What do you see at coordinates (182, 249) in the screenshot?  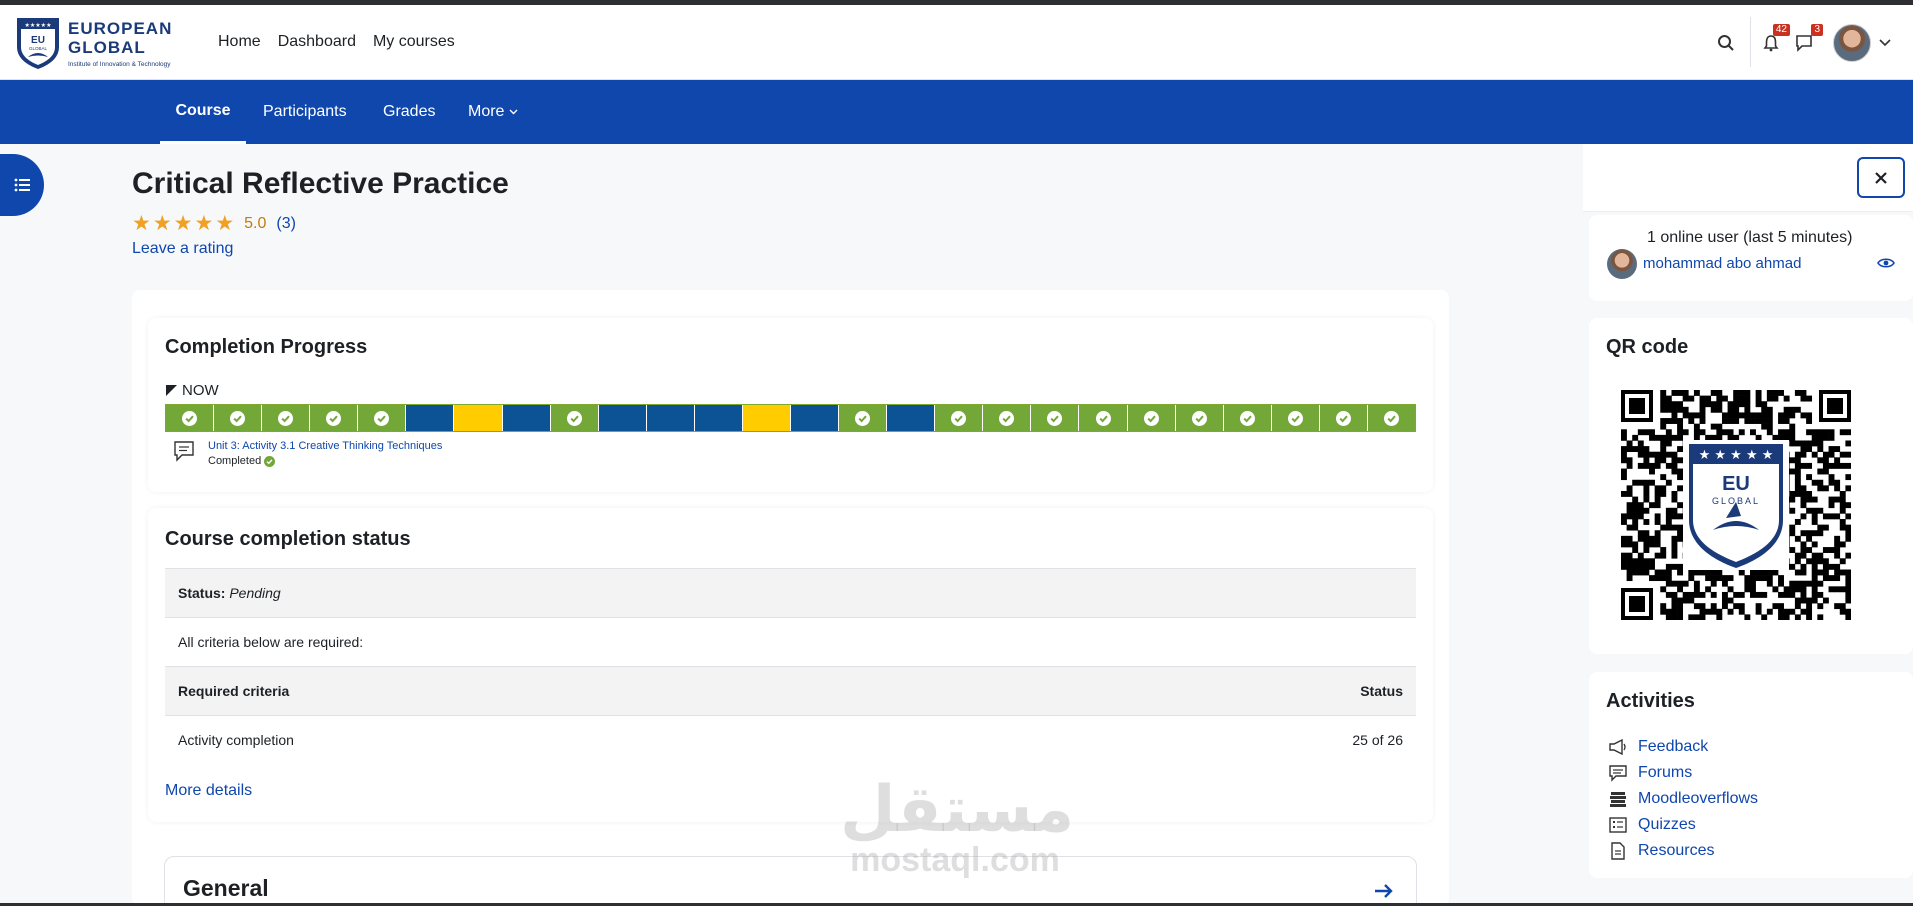 I see `leave-rating-link: Leave a rating` at bounding box center [182, 249].